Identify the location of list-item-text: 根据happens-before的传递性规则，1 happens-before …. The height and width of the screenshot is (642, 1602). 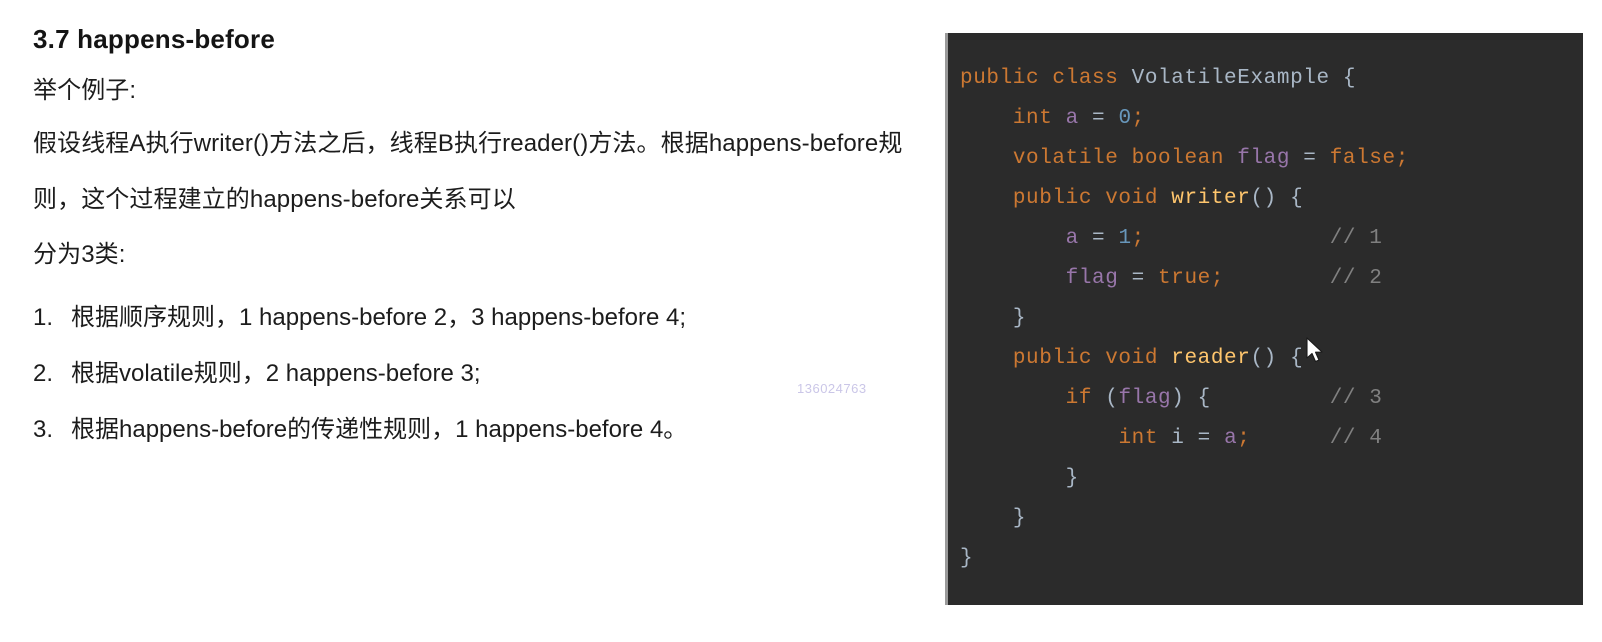
(379, 429).